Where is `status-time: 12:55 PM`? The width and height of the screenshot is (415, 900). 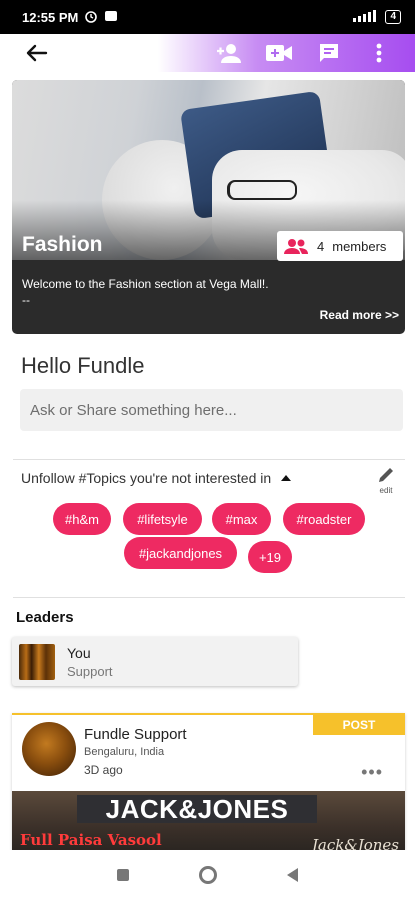 status-time: 12:55 PM is located at coordinates (50, 17).